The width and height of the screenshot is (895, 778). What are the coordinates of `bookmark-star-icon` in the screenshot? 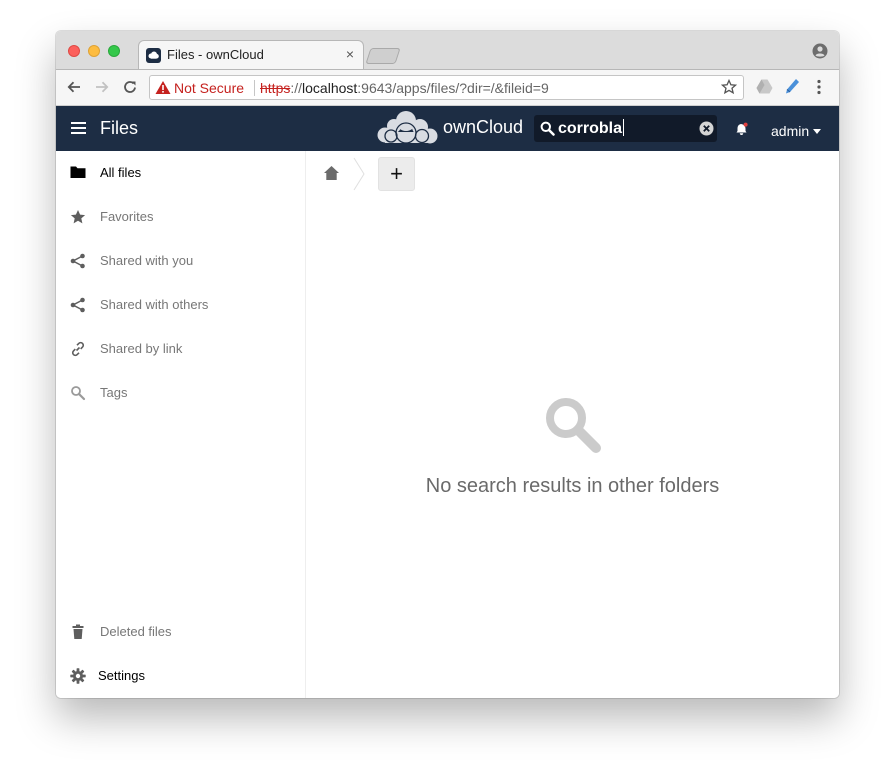 It's located at (729, 89).